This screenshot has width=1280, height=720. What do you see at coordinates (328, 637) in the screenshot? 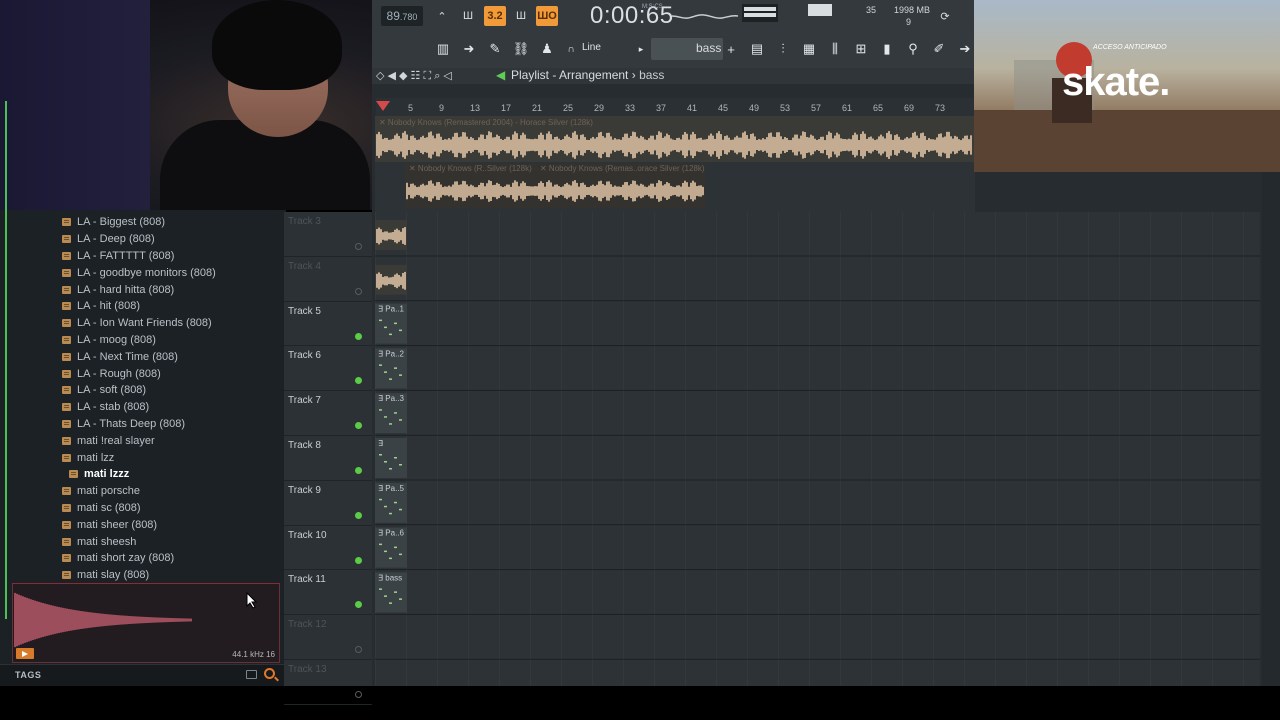
I see `track-header: Track 12` at bounding box center [328, 637].